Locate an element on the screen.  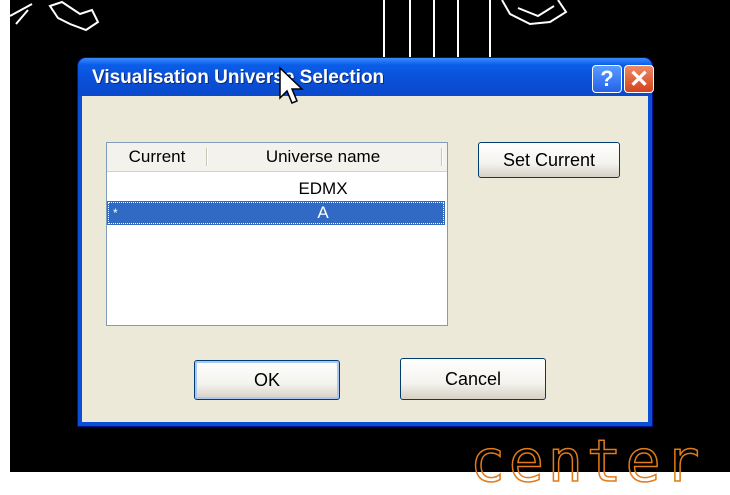
close-icon: ✕ is located at coordinates (639, 79).